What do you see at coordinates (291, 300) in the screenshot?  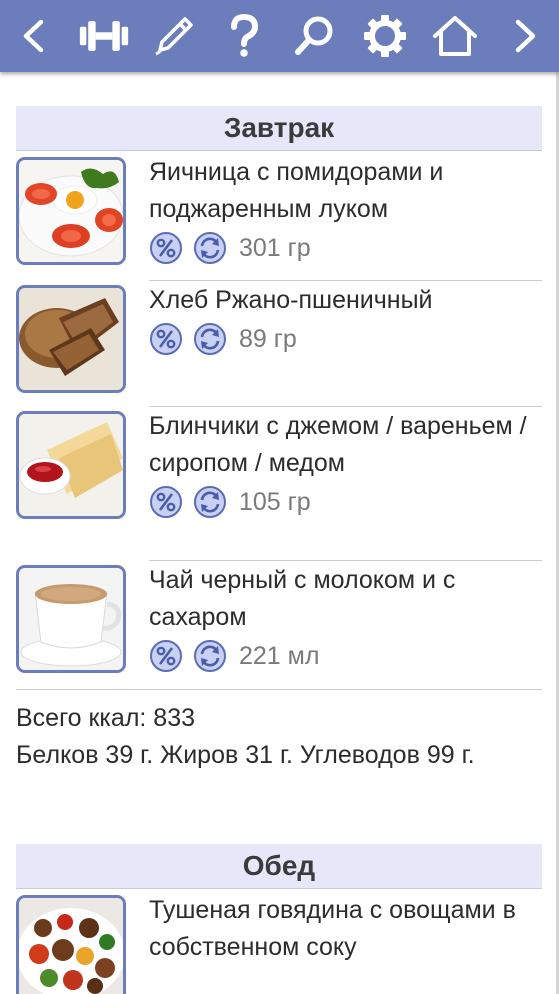 I see `food-name: Хлеб Ржано-пшеничный` at bounding box center [291, 300].